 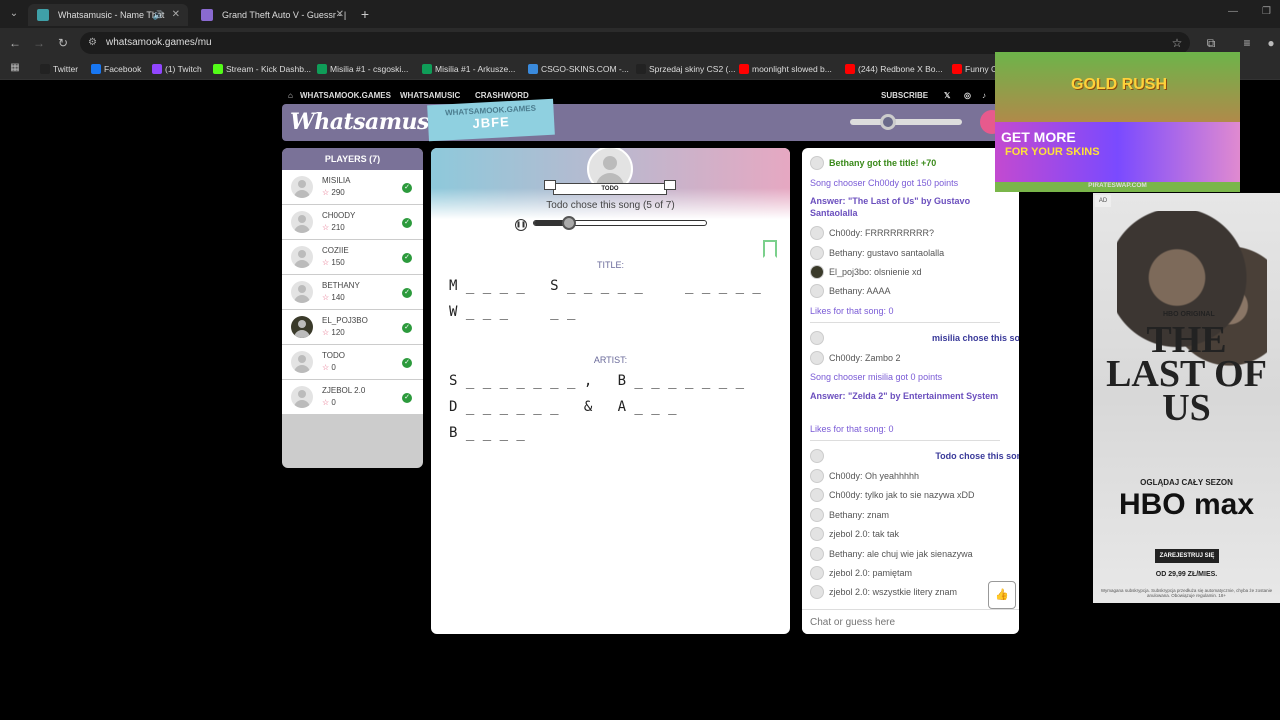 What do you see at coordinates (1271, 43) in the screenshot?
I see `profile-icon: ●` at bounding box center [1271, 43].